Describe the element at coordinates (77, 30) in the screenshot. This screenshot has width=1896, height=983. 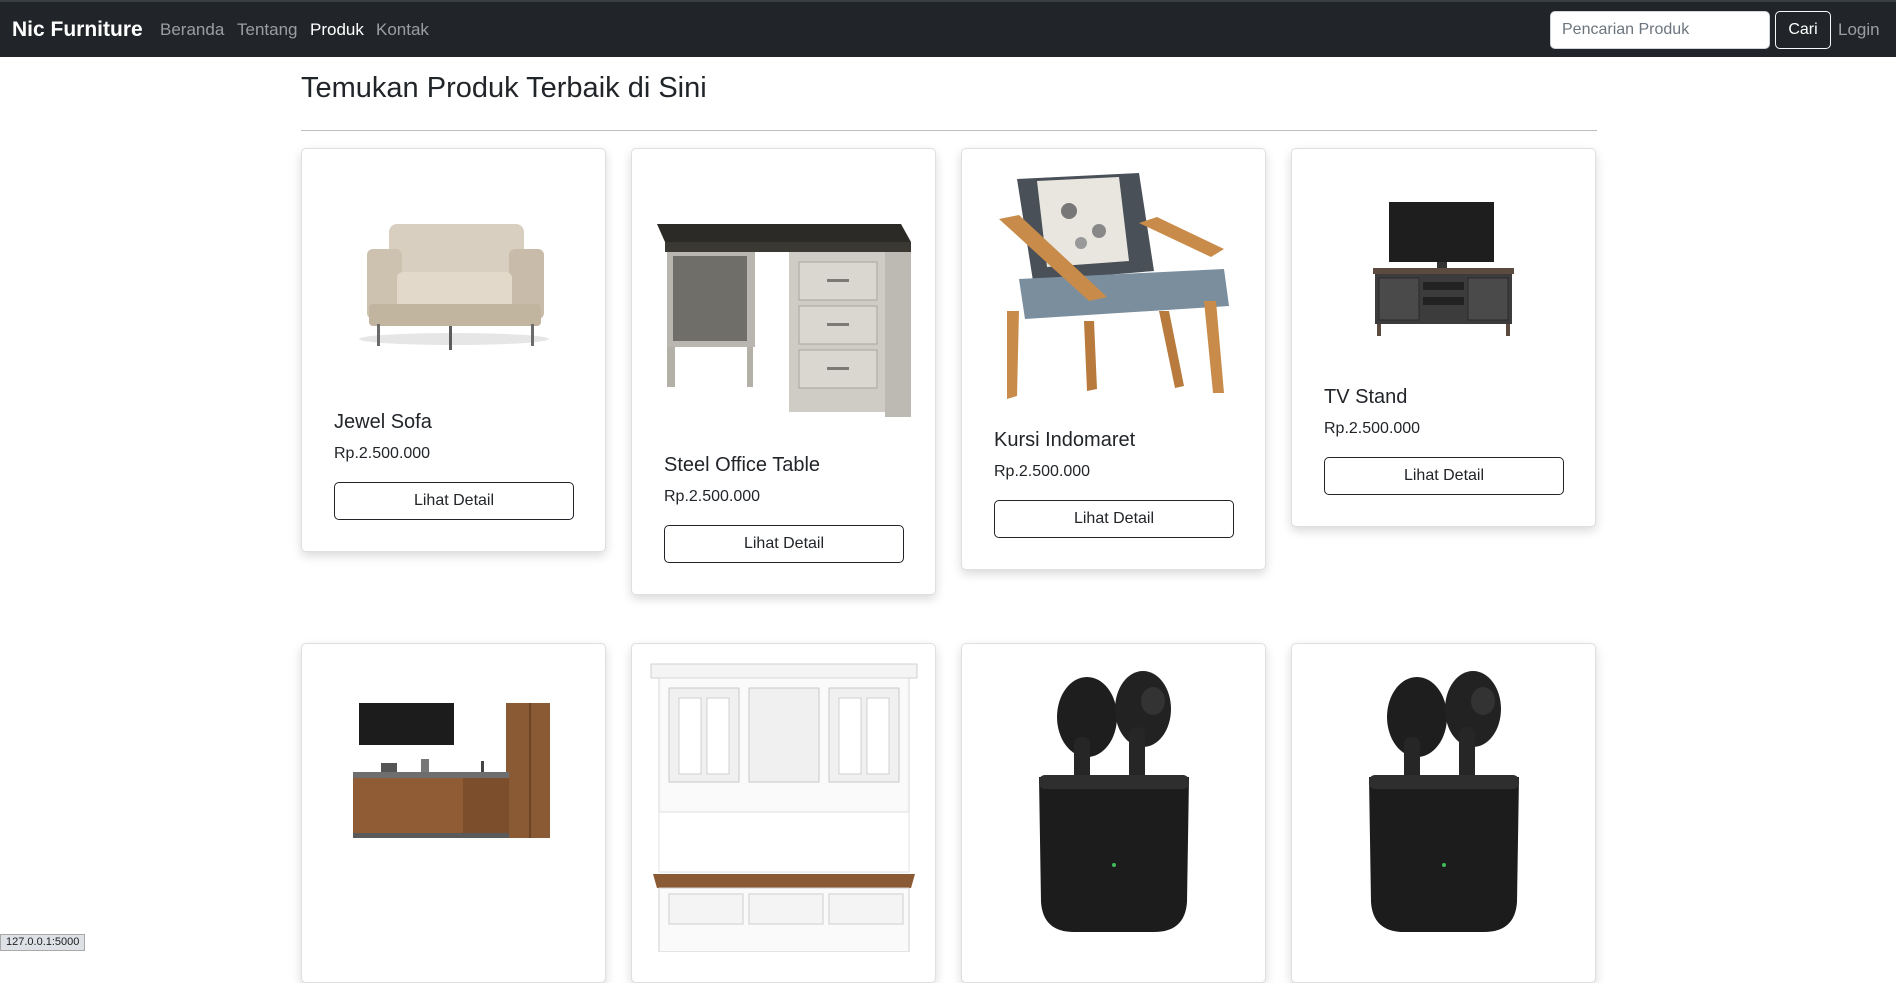
I see `brand-link: Nic Furniture` at that location.